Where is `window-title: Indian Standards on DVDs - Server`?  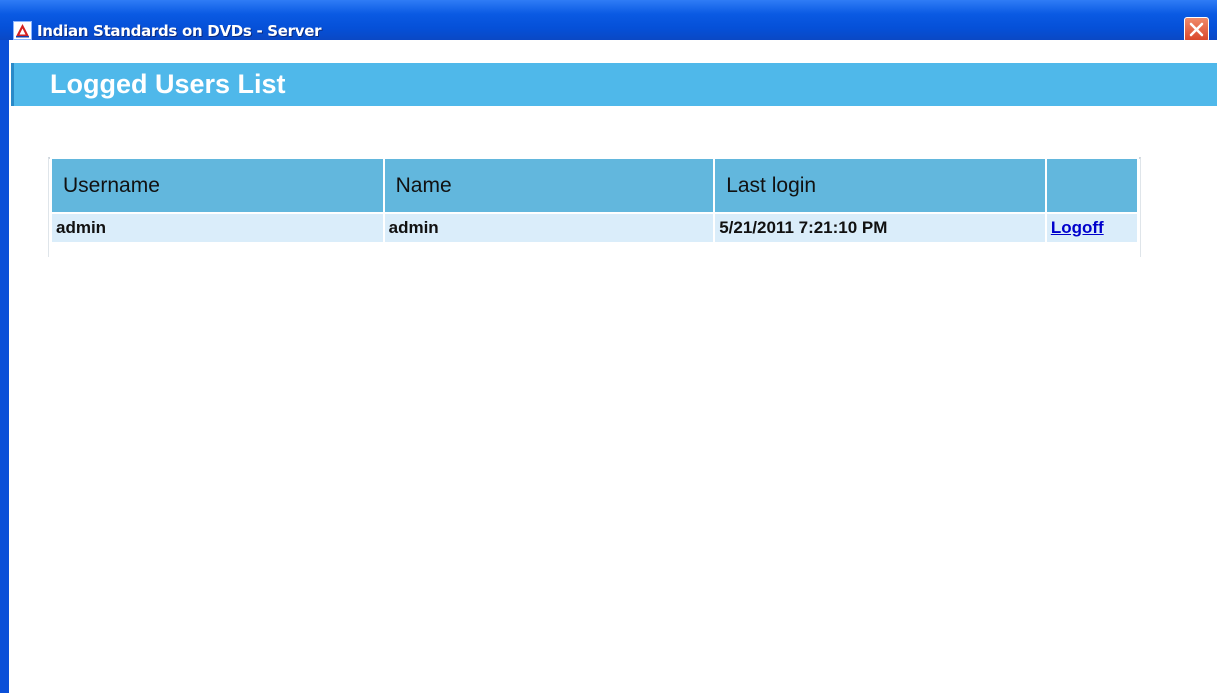 window-title: Indian Standards on DVDs - Server is located at coordinates (179, 31).